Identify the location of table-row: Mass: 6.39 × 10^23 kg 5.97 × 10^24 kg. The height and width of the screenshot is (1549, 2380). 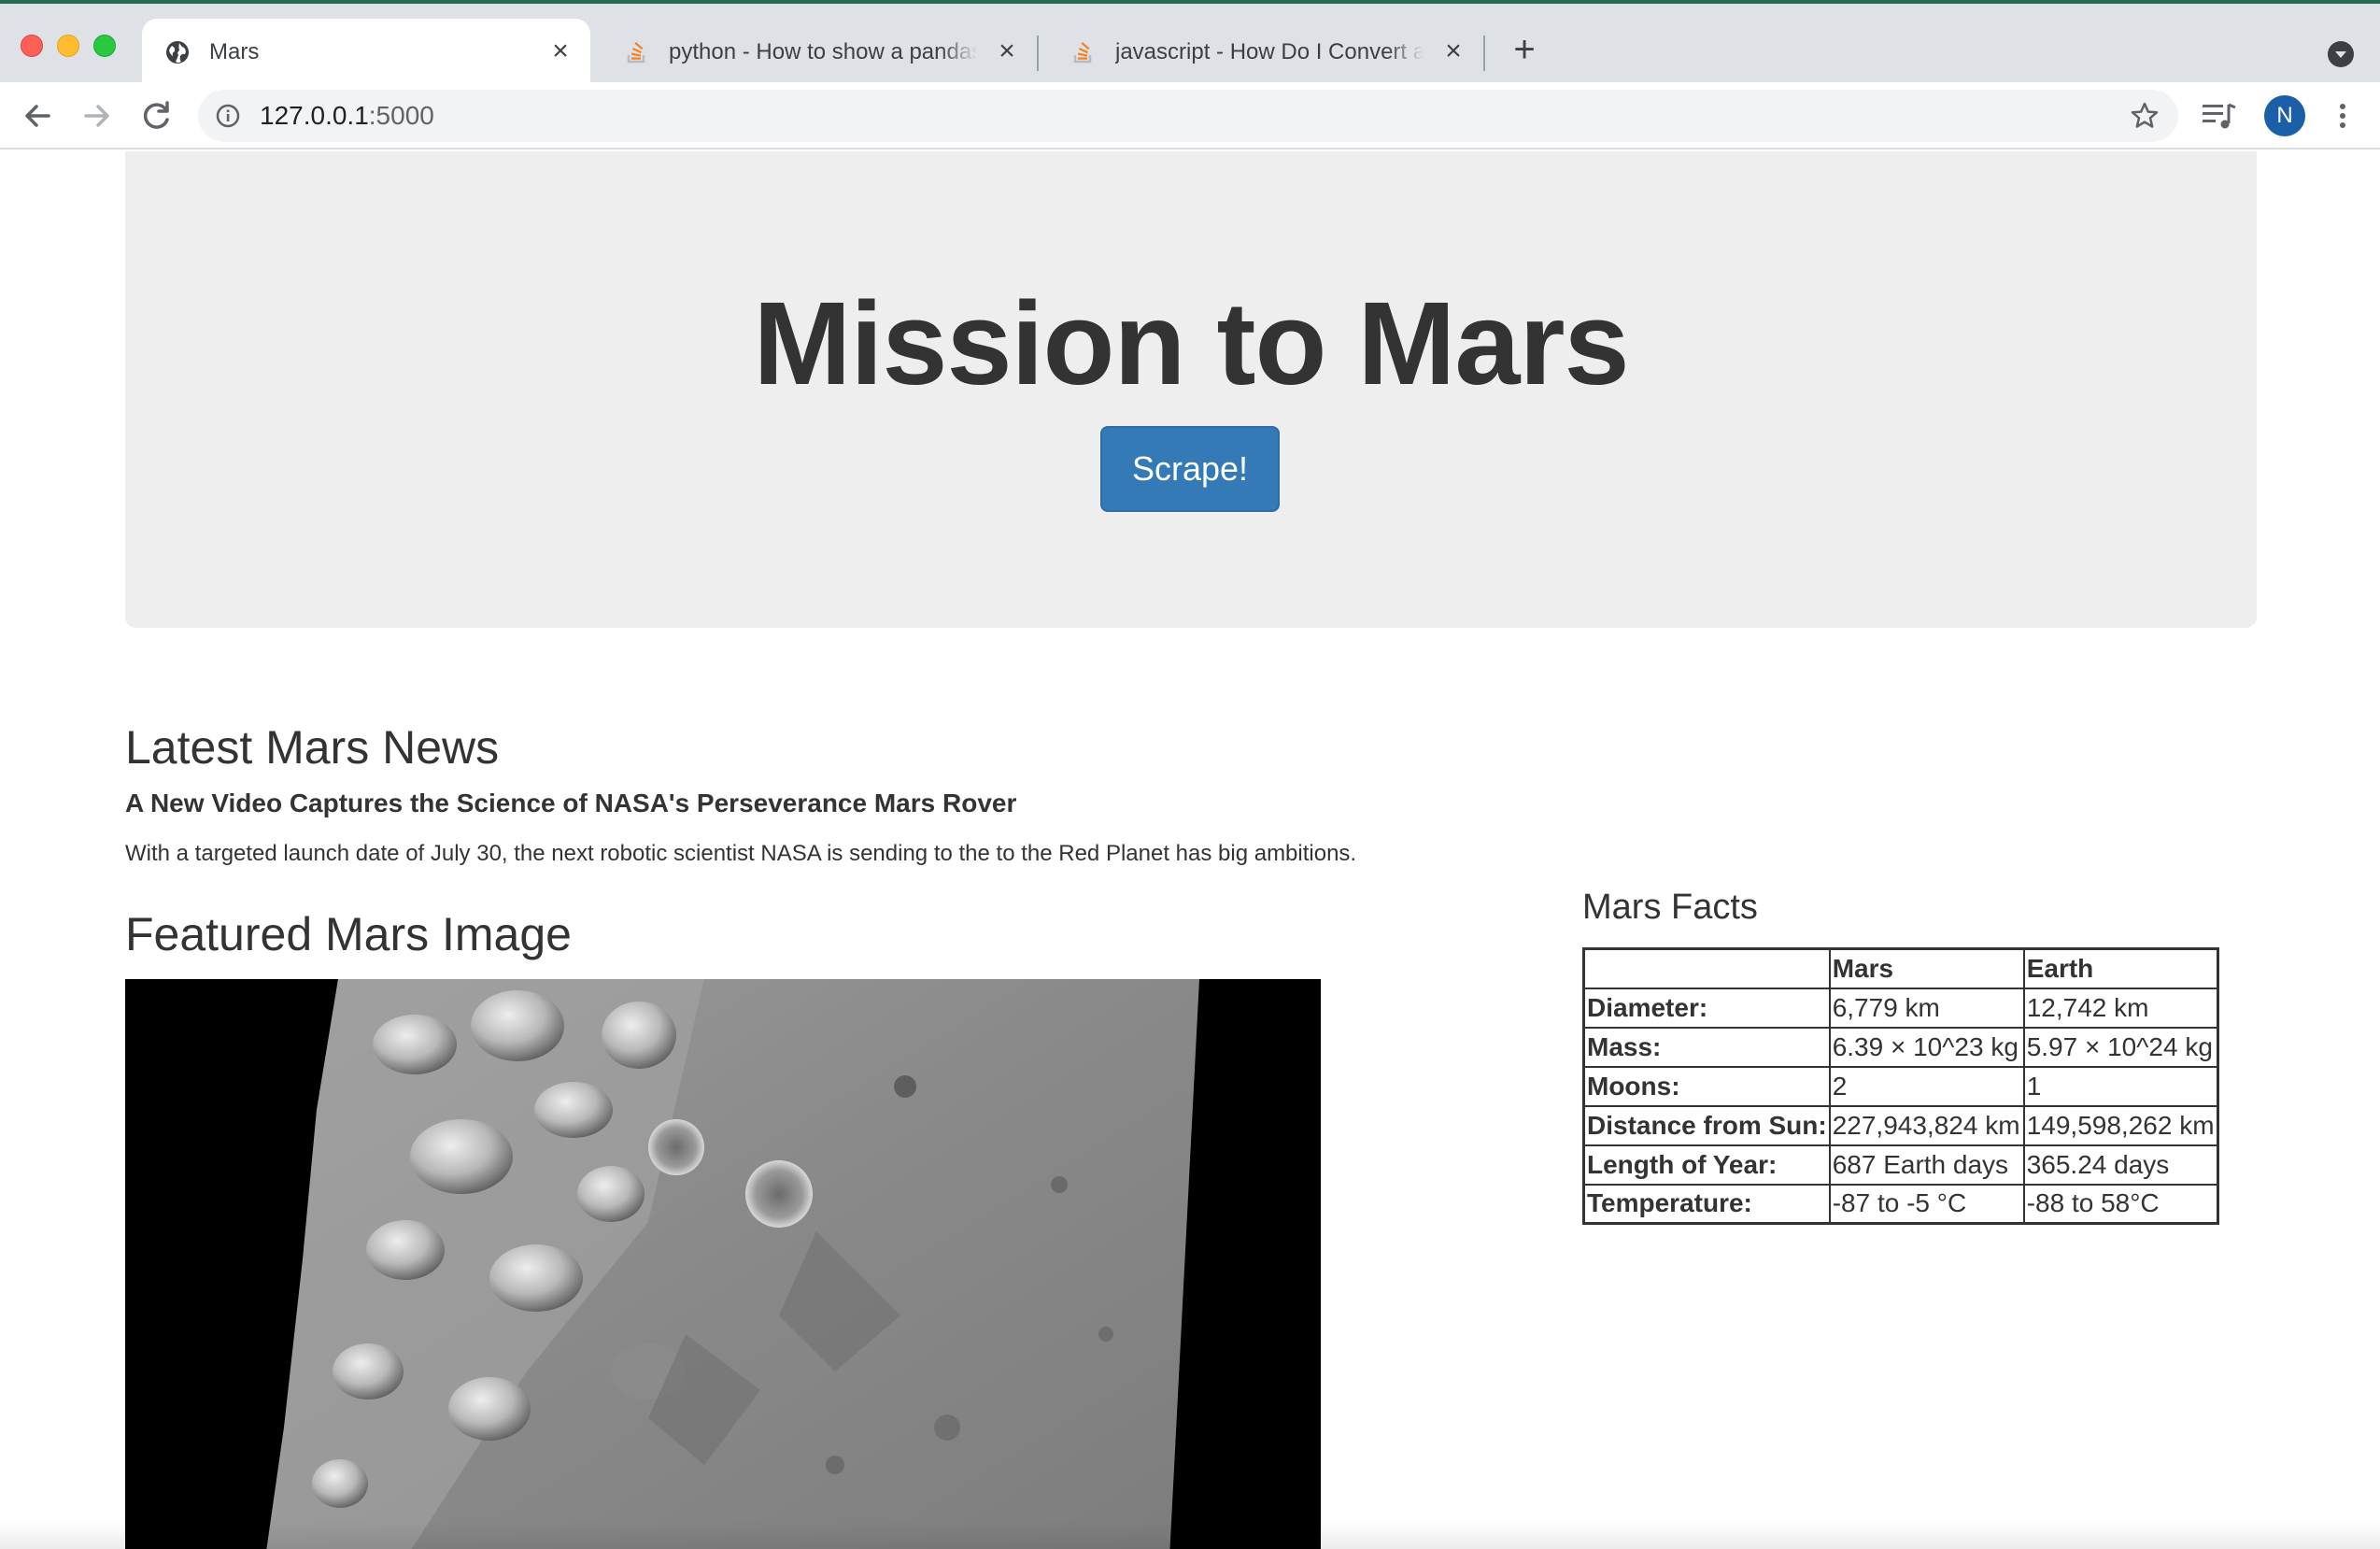
(1900, 1047).